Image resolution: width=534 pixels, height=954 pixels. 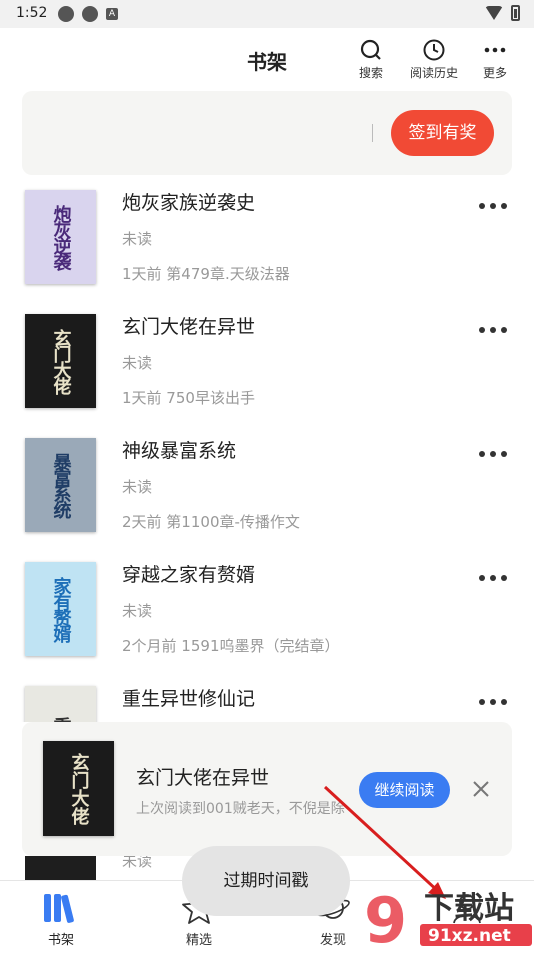 I want to click on cover-title: 炮灰逆袭, so click(x=61, y=237).